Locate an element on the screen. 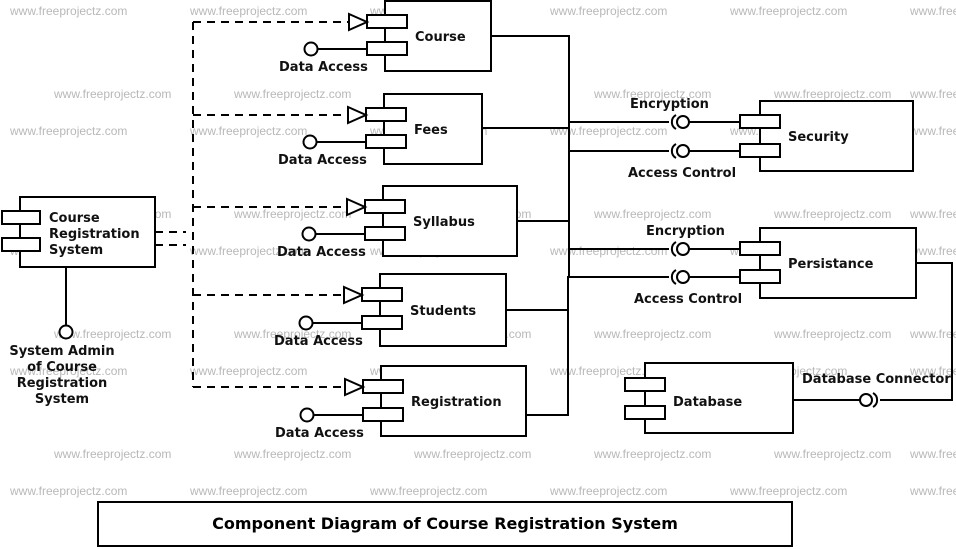 This screenshot has height=549, width=956. main-component-label-3: System is located at coordinates (76, 250).